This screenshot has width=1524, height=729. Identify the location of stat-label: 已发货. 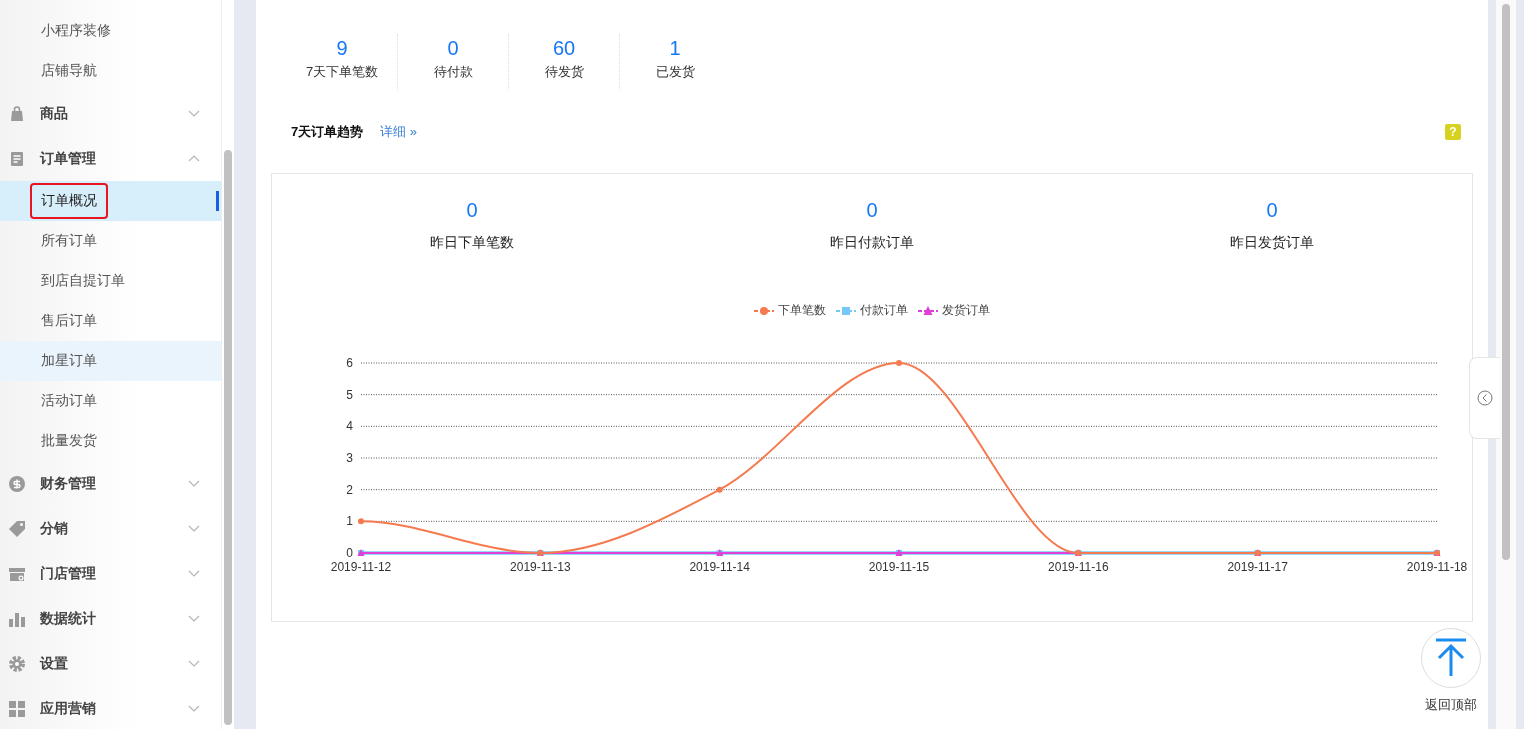
(675, 72).